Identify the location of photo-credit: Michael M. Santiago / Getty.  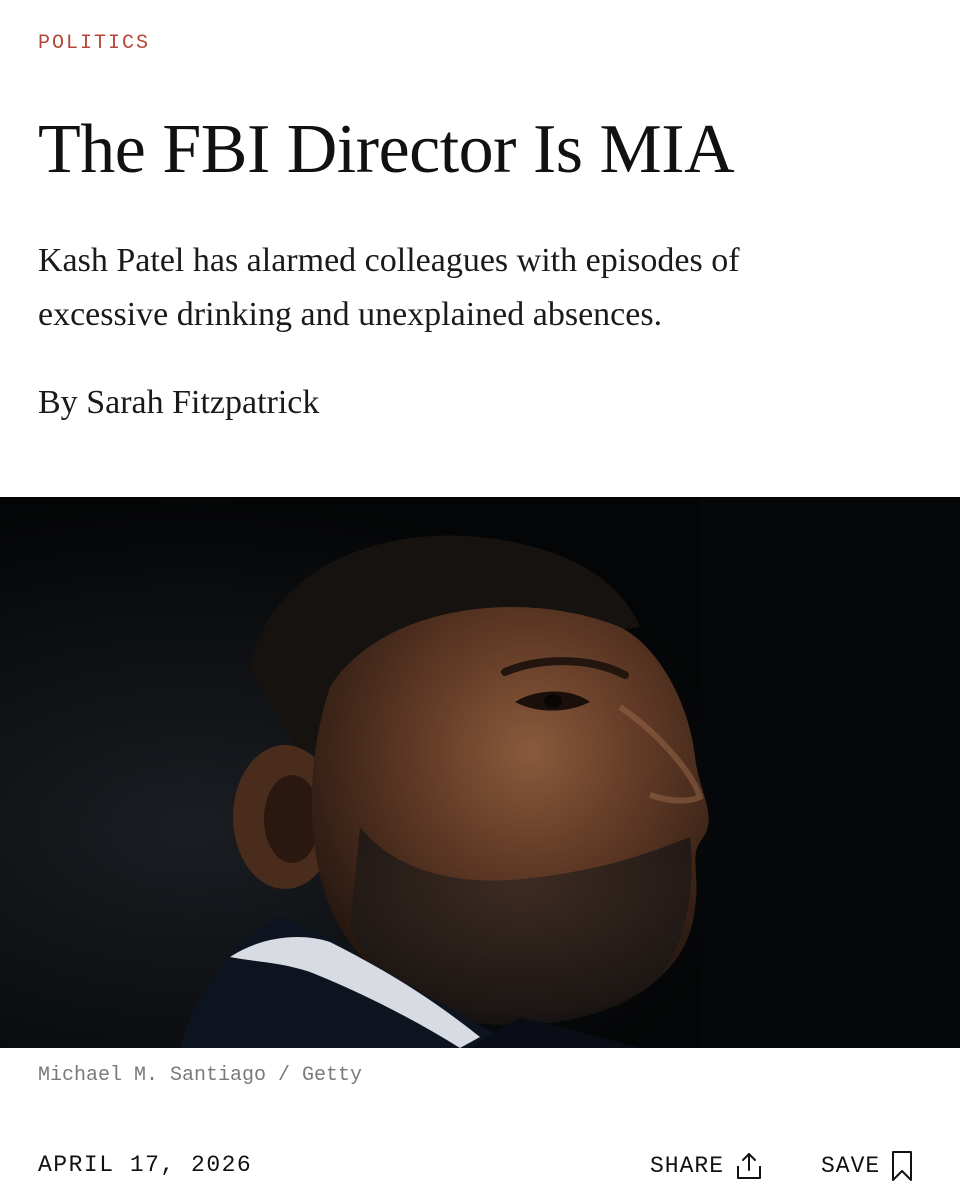
(200, 1075).